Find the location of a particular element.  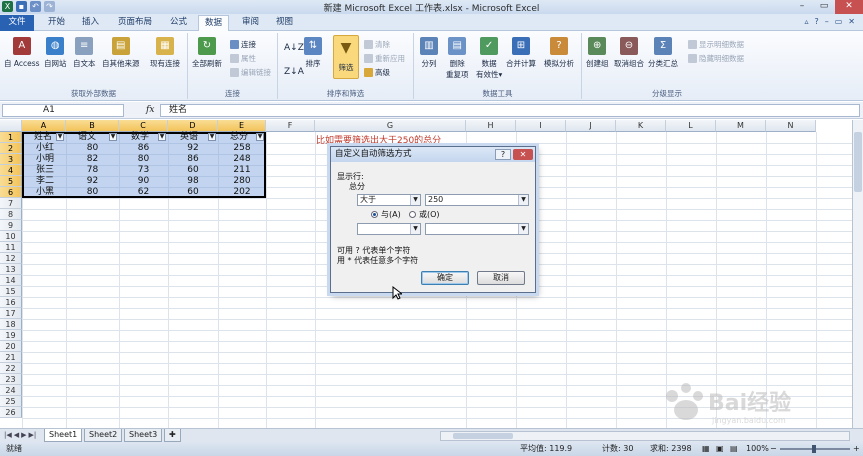

first-sheet-icon: |◀ is located at coordinates (8, 435).